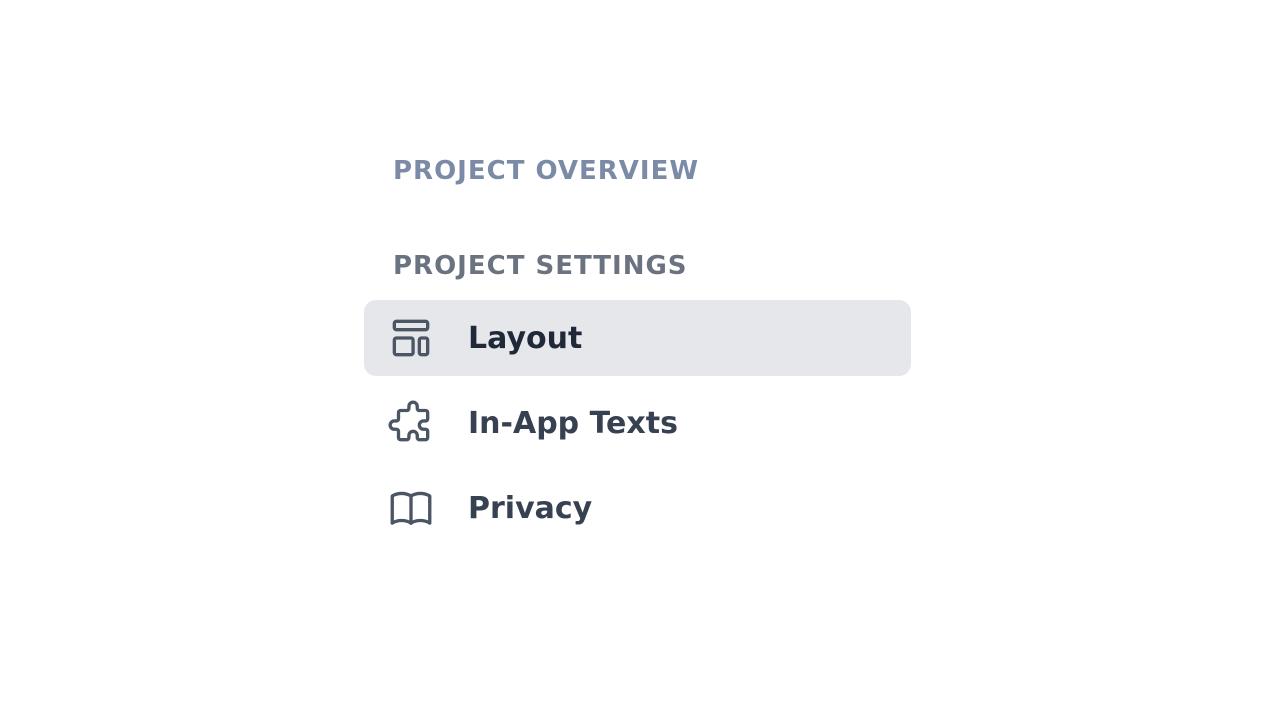 The width and height of the screenshot is (1280, 720). I want to click on project-settings-heading: PROJECT SETTINGS, so click(540, 266).